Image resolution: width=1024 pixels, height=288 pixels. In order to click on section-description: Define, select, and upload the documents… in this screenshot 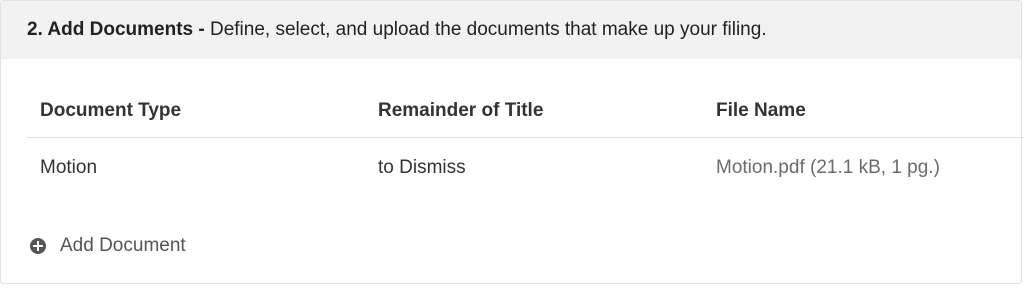, I will do `click(488, 29)`.